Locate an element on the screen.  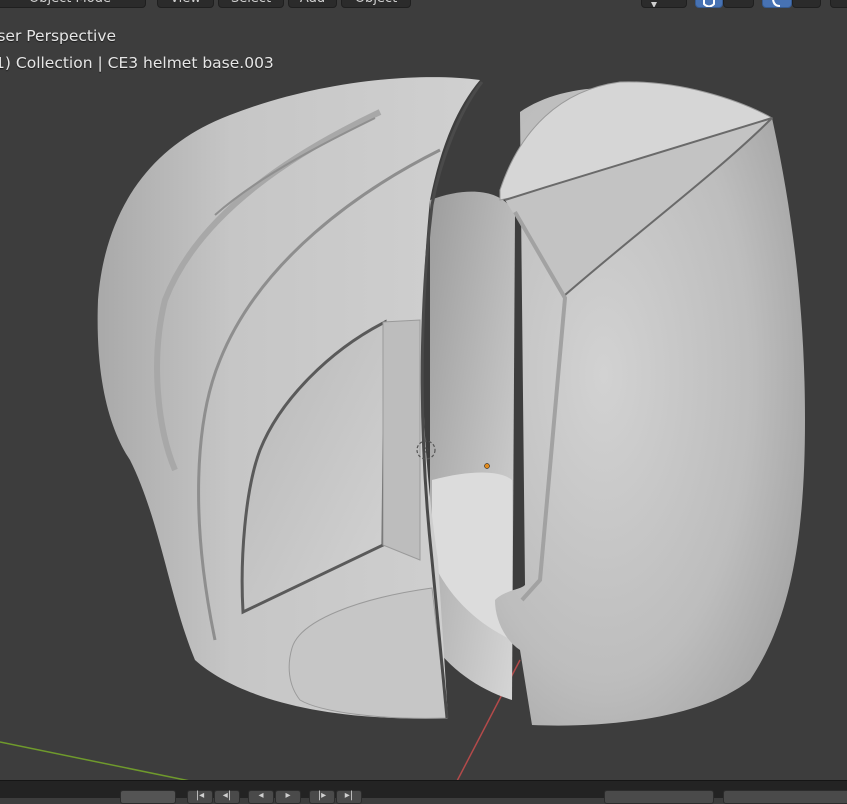
jump-end-icon: ▸| is located at coordinates (349, 795).